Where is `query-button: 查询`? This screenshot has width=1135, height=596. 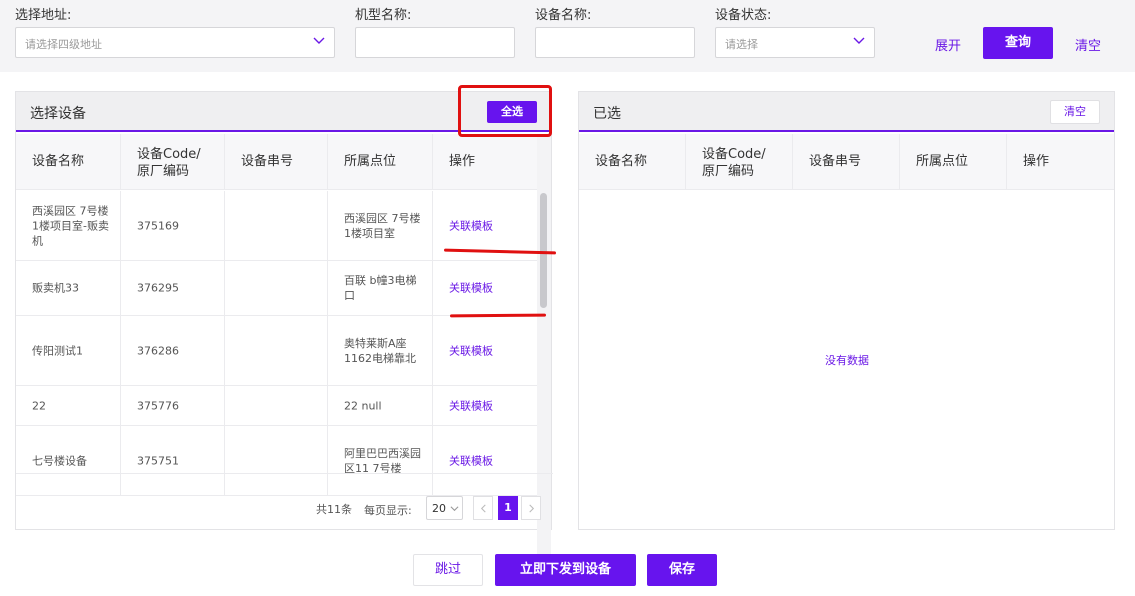 query-button: 查询 is located at coordinates (1018, 43).